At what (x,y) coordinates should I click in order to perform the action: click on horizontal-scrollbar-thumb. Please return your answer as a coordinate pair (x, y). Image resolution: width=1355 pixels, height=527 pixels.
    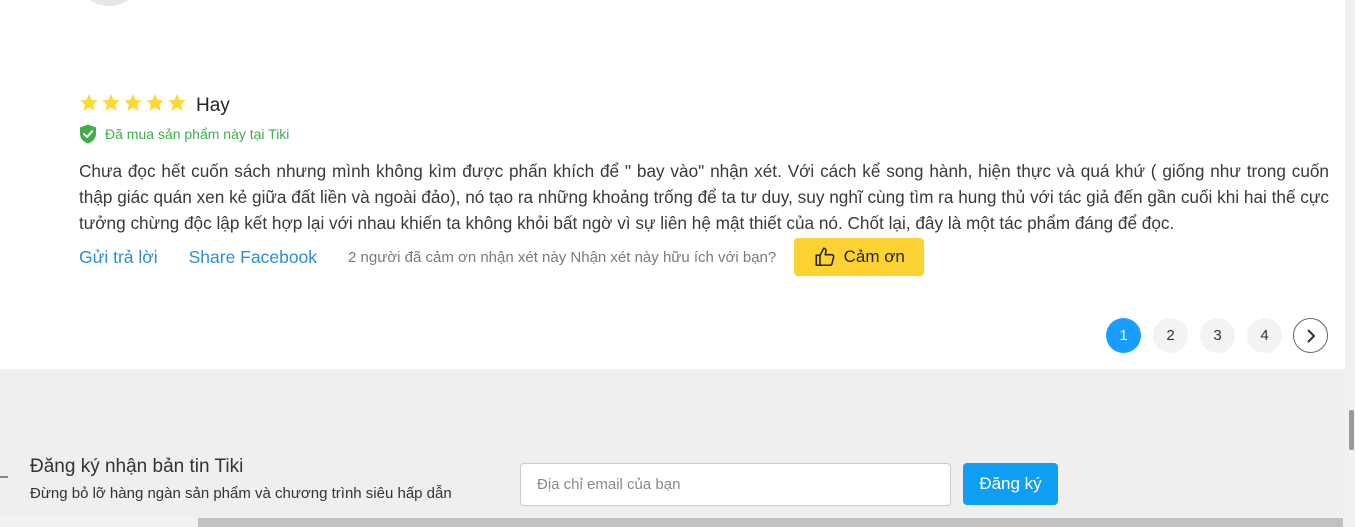
    Looking at the image, I should click on (770, 522).